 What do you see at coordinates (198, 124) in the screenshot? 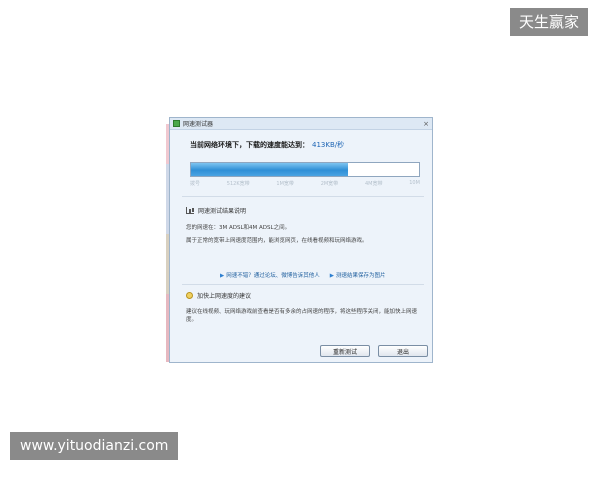
I see `dialog-title: 网速测试器` at bounding box center [198, 124].